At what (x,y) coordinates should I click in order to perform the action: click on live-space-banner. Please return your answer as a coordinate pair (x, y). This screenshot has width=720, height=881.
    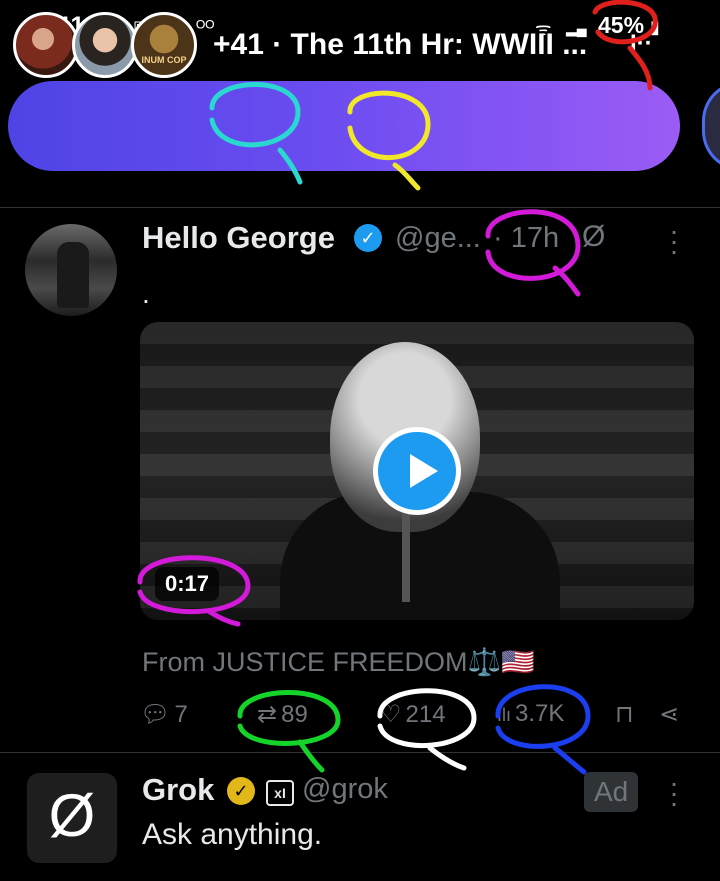
    Looking at the image, I should click on (344, 126).